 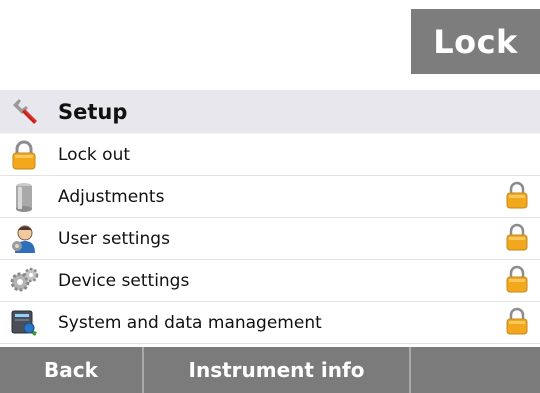 I want to click on footer-toolbar: Back Instrument info, so click(x=270, y=370).